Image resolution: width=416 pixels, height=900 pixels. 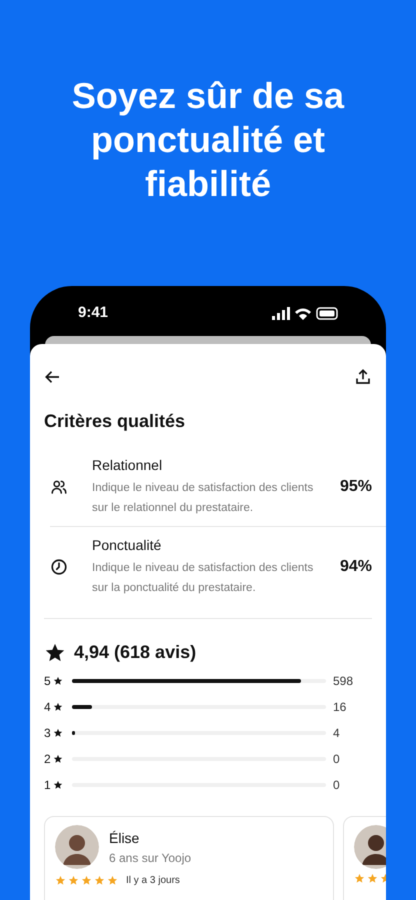 What do you see at coordinates (93, 312) in the screenshot?
I see `status-time: 9:41` at bounding box center [93, 312].